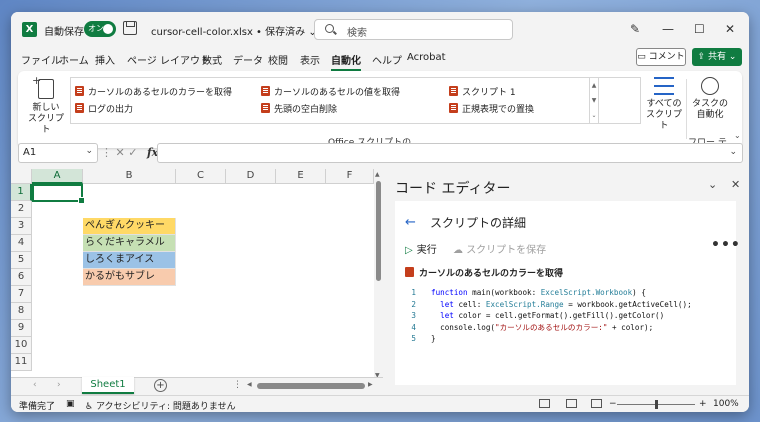  I want to click on accessibility-status: ♿ アクセシビリティ: 問題ありません, so click(160, 405).